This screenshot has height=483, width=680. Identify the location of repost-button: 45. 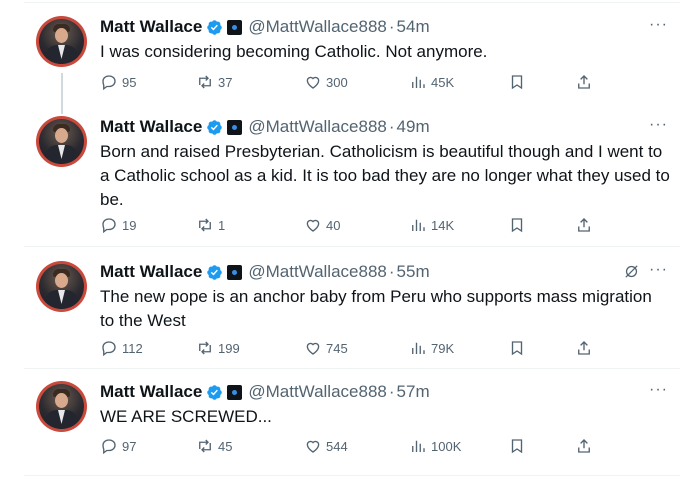
(214, 446).